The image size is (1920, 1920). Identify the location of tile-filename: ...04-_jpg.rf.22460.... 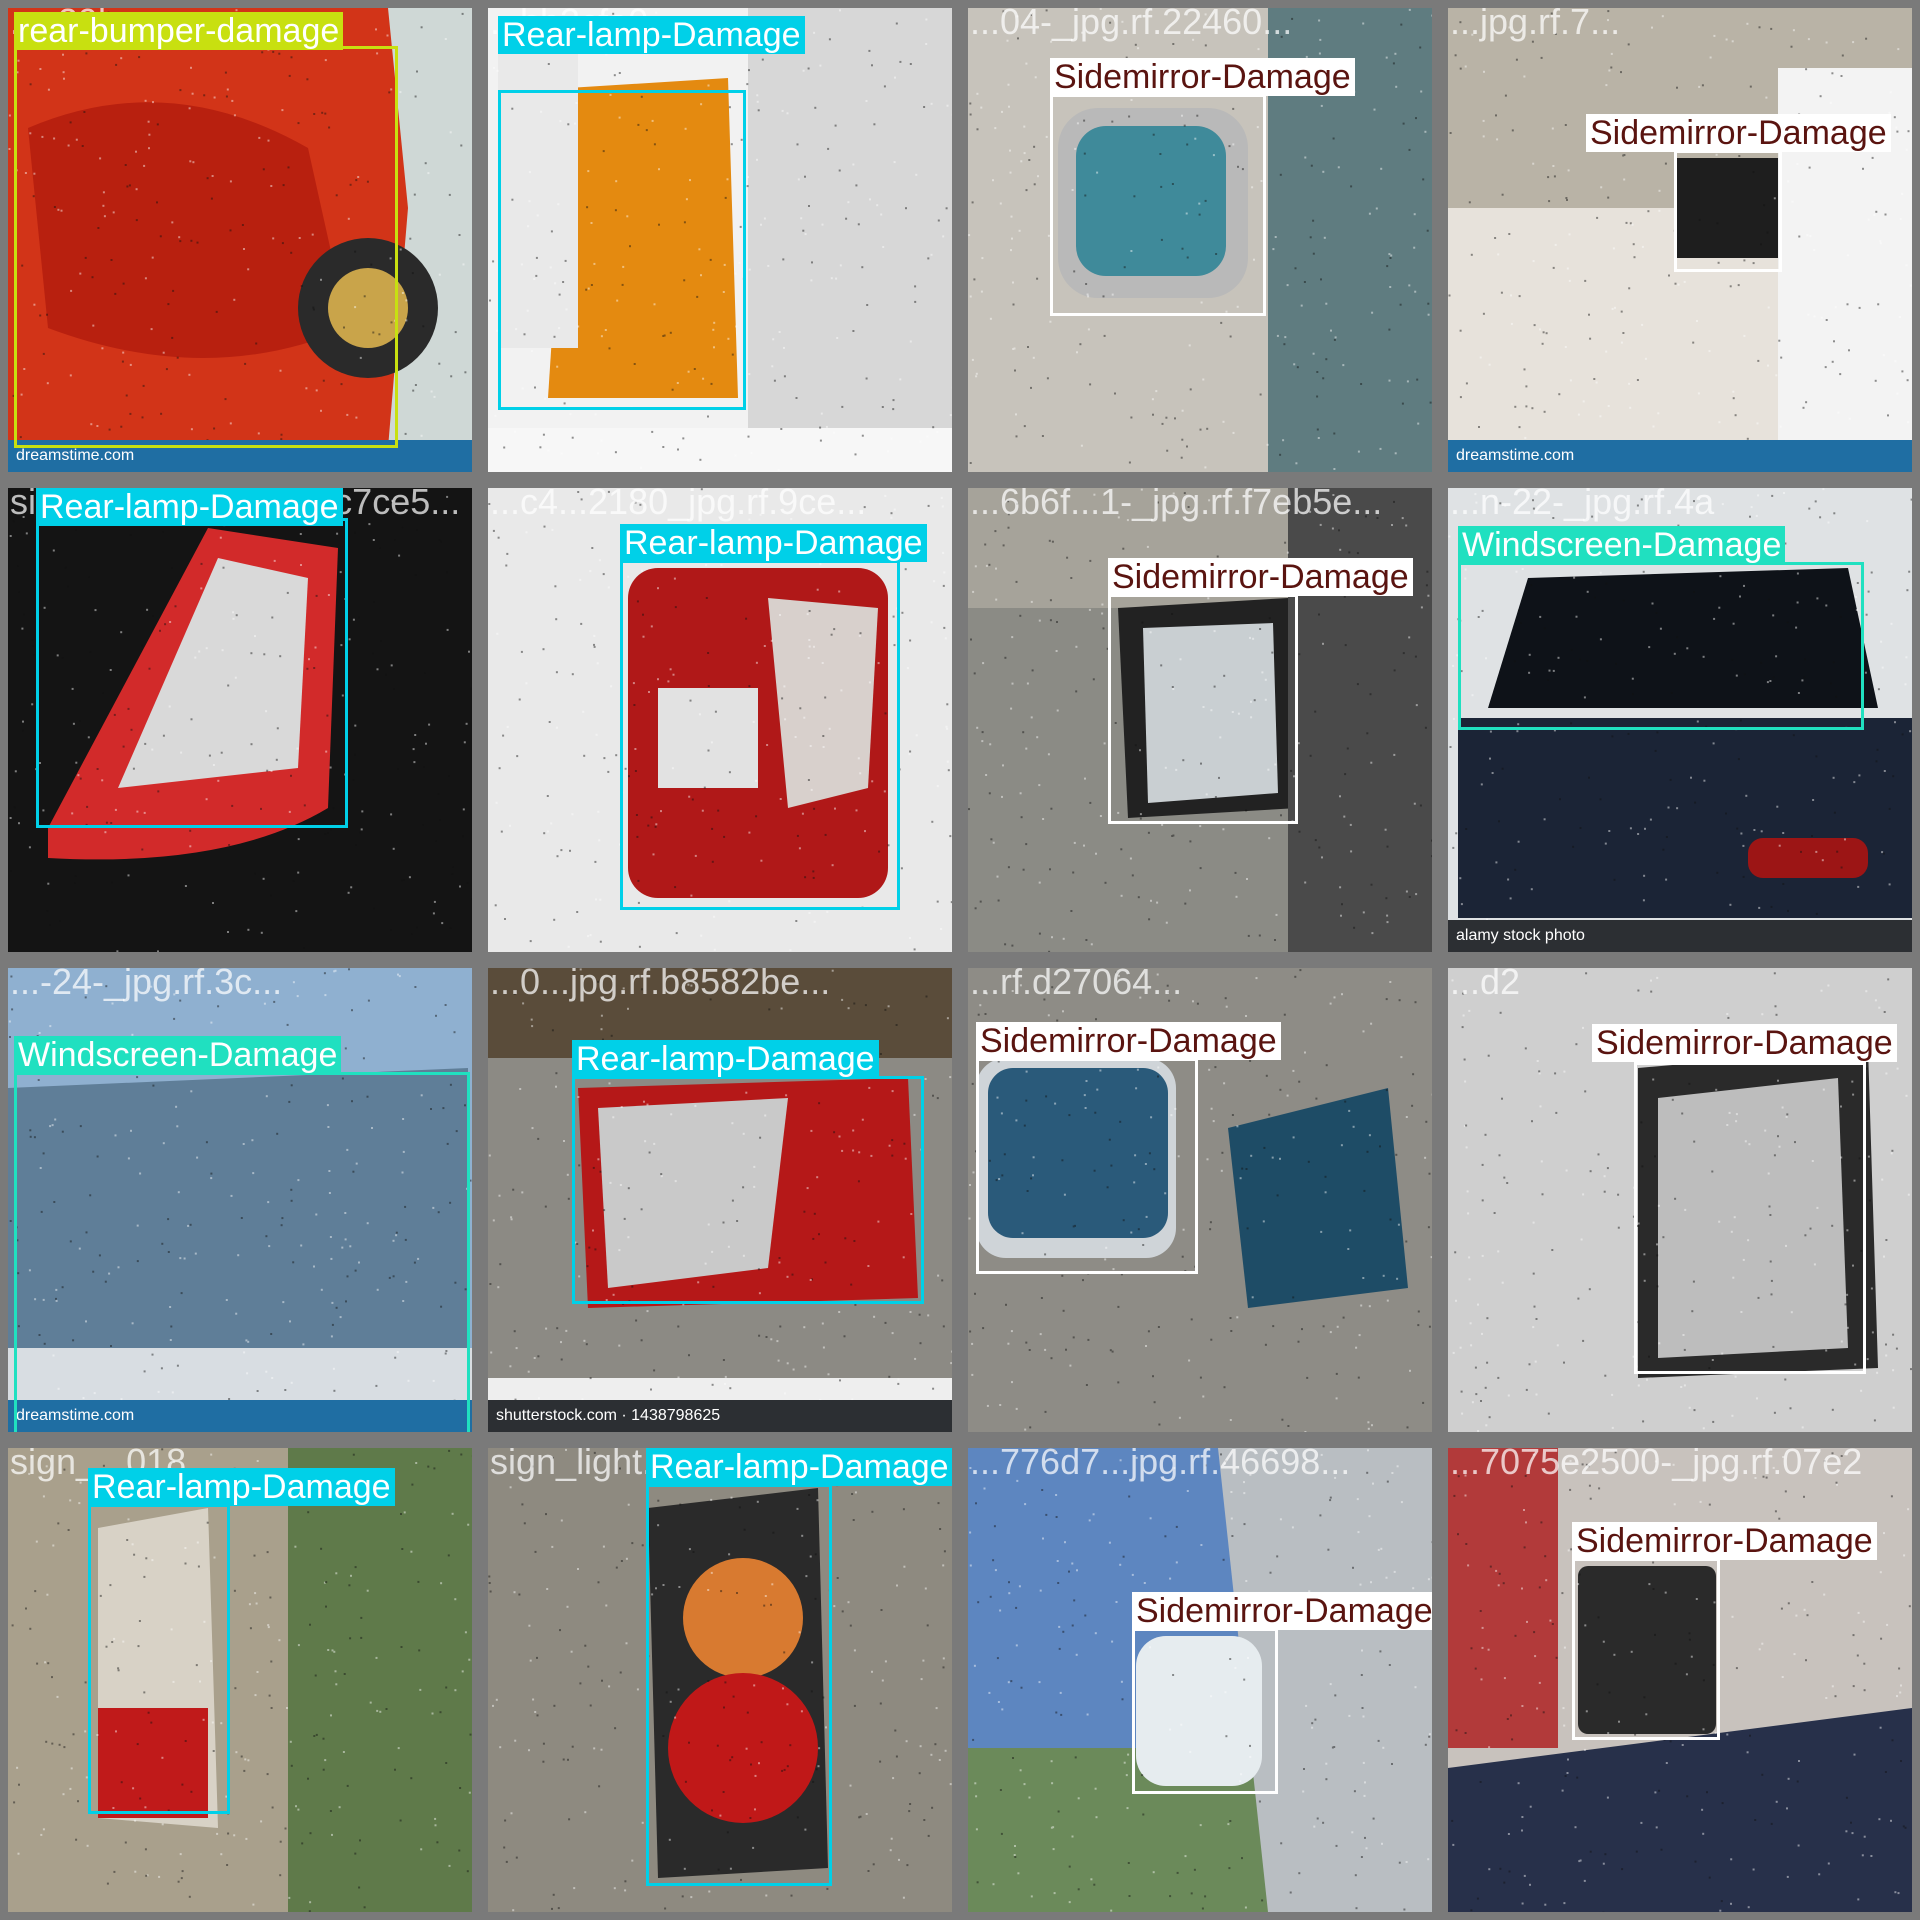
(1131, 25).